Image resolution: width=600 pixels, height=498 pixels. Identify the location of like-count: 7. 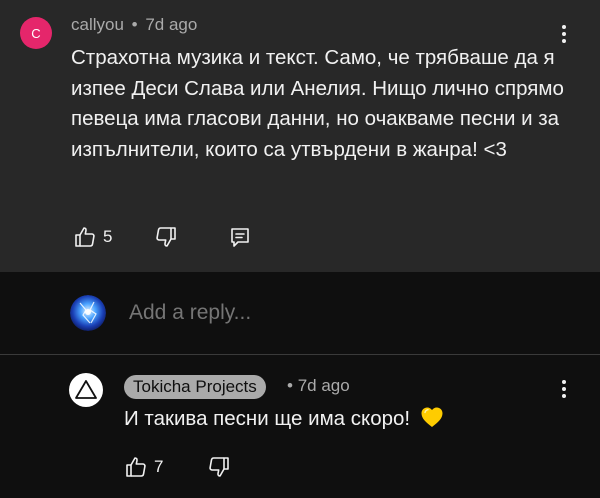
(159, 466).